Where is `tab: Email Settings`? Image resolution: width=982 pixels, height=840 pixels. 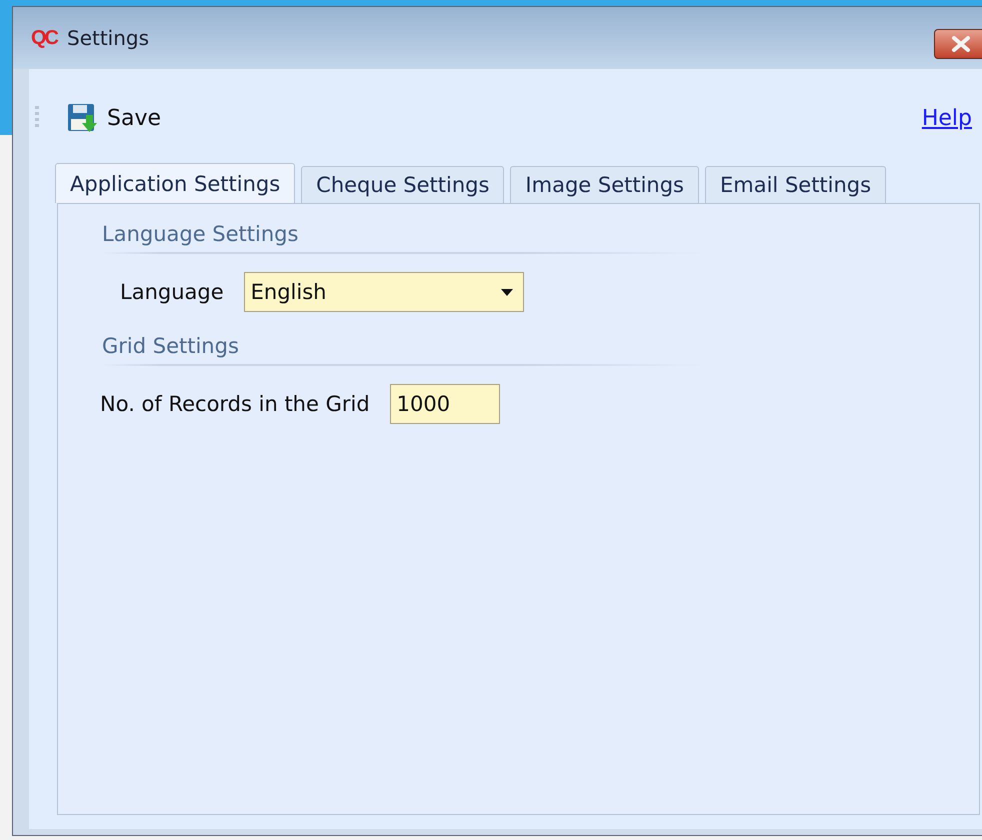
tab: Email Settings is located at coordinates (795, 184).